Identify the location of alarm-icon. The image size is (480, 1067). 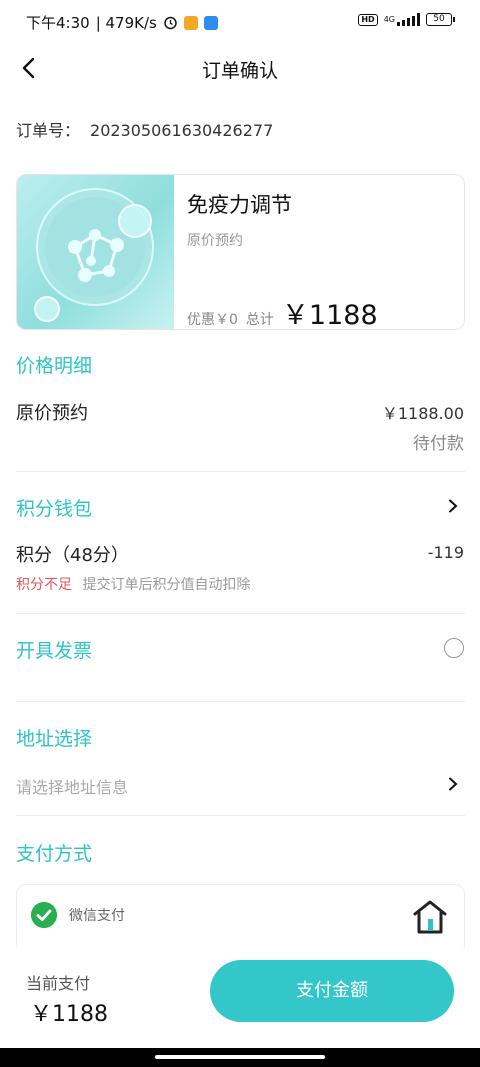
(170, 23).